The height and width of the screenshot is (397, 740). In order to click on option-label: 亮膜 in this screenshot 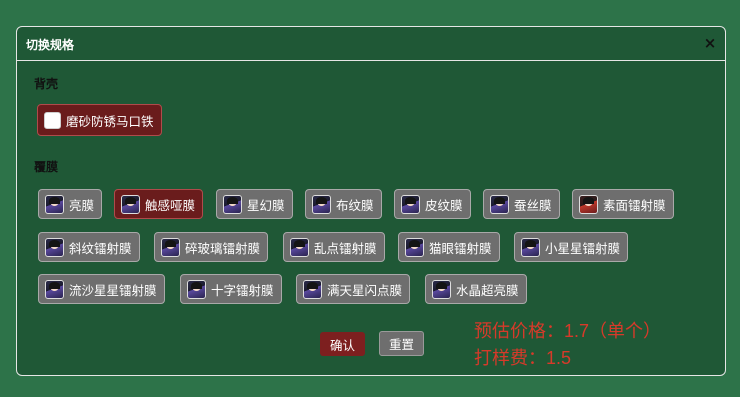, I will do `click(82, 205)`.